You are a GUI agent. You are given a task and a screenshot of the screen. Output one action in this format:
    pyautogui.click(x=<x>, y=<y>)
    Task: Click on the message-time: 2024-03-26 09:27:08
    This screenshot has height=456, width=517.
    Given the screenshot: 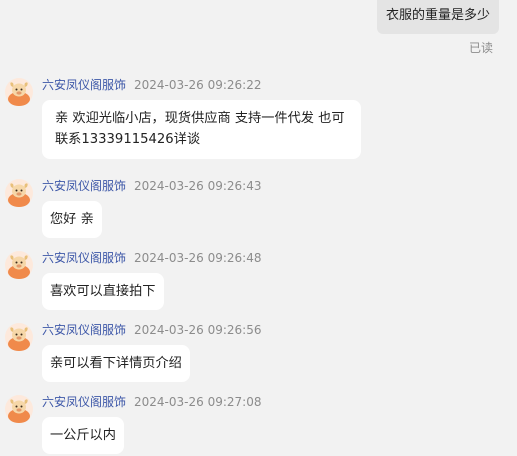 What is the action you would take?
    pyautogui.click(x=198, y=402)
    